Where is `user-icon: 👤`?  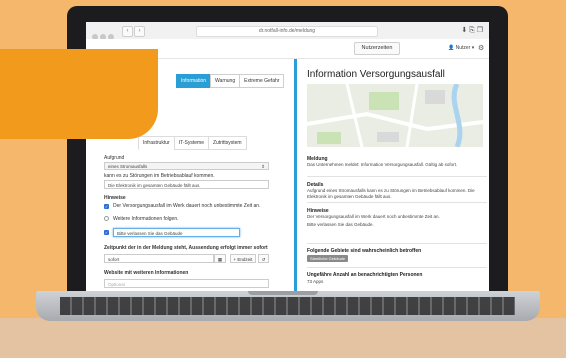 user-icon: 👤 is located at coordinates (451, 48).